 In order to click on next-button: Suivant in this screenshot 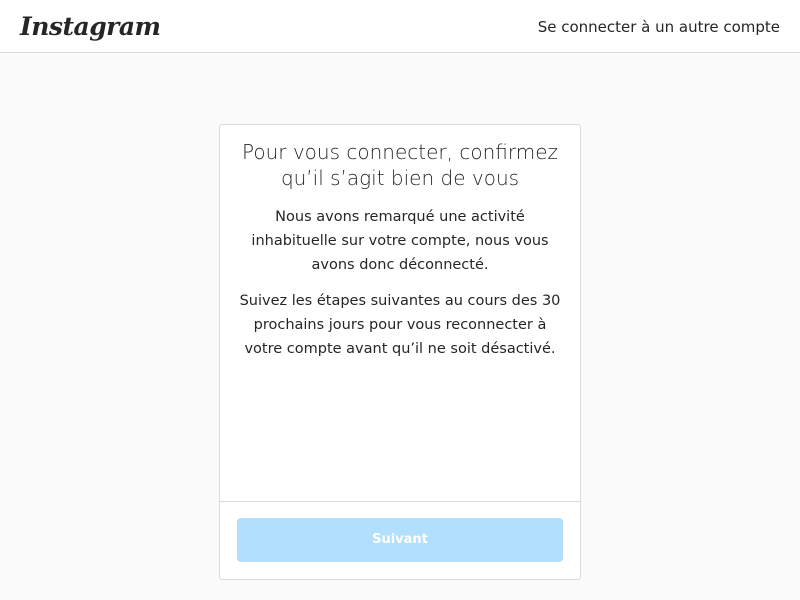, I will do `click(400, 540)`.